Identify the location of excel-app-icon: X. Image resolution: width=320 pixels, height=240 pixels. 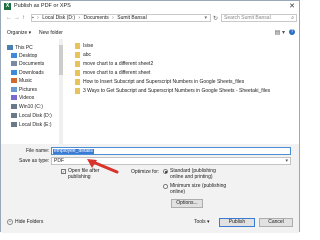
(7, 6).